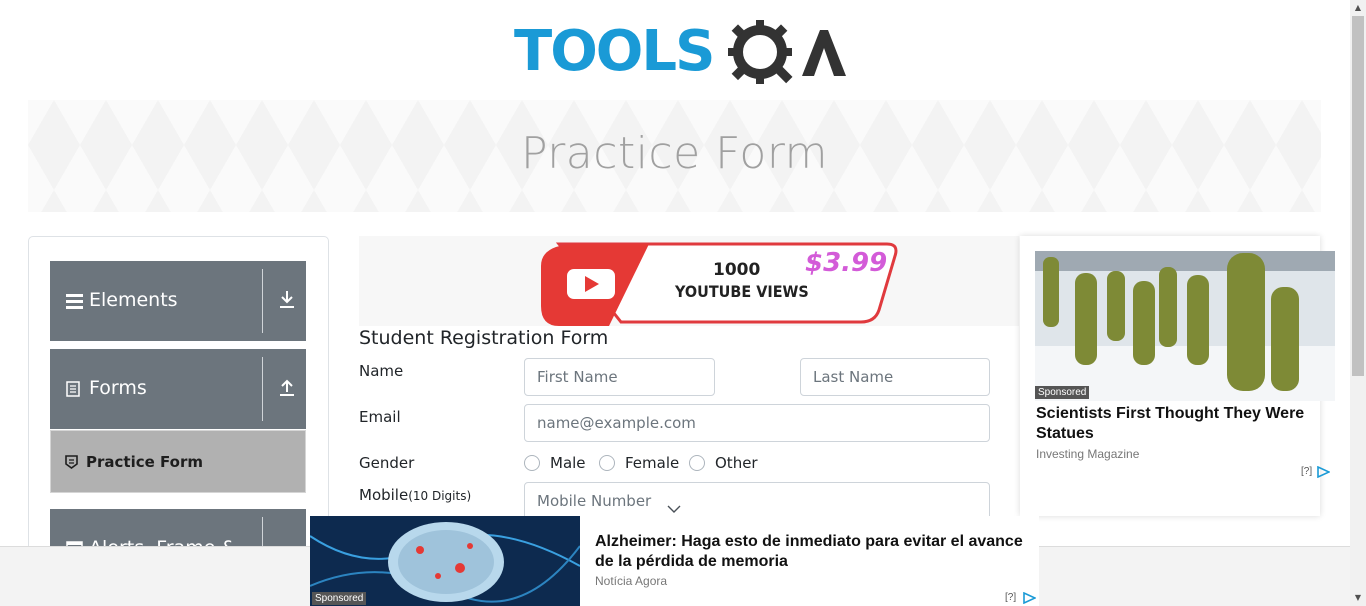 The height and width of the screenshot is (606, 1366). I want to click on ad-source: Notícia Agora, so click(631, 581).